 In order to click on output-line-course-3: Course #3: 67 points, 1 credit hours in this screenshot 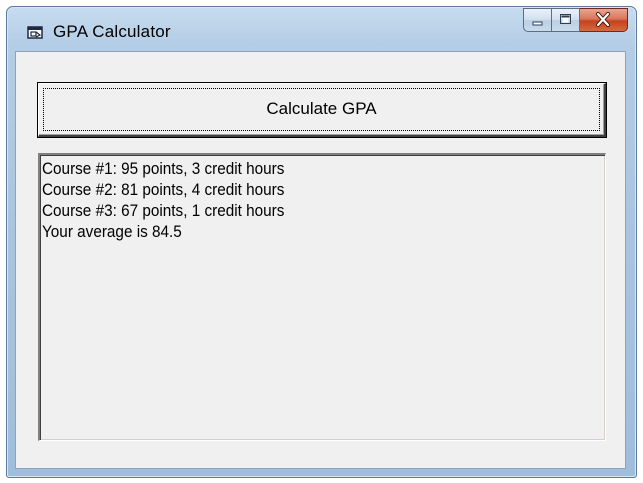, I will do `click(163, 210)`.